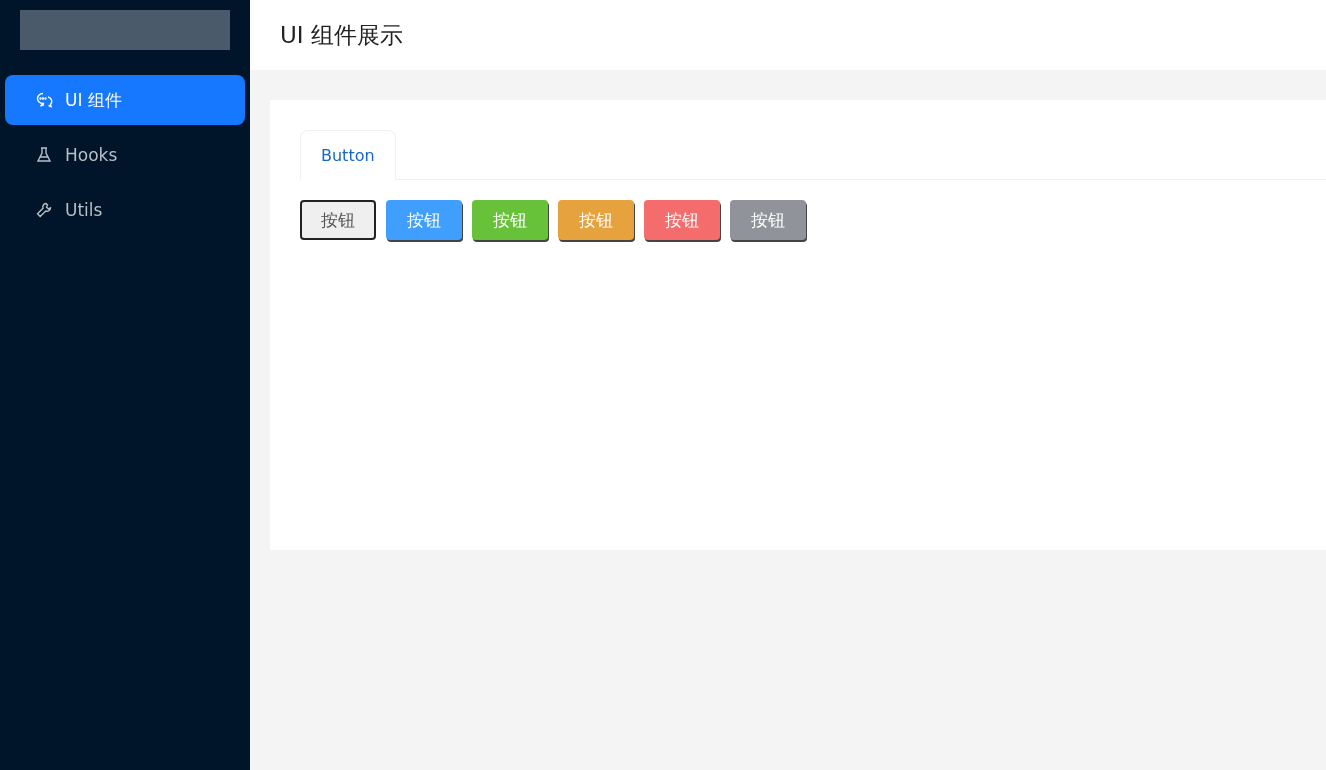 The height and width of the screenshot is (770, 1326). Describe the element at coordinates (348, 155) in the screenshot. I see `tab: Button` at that location.